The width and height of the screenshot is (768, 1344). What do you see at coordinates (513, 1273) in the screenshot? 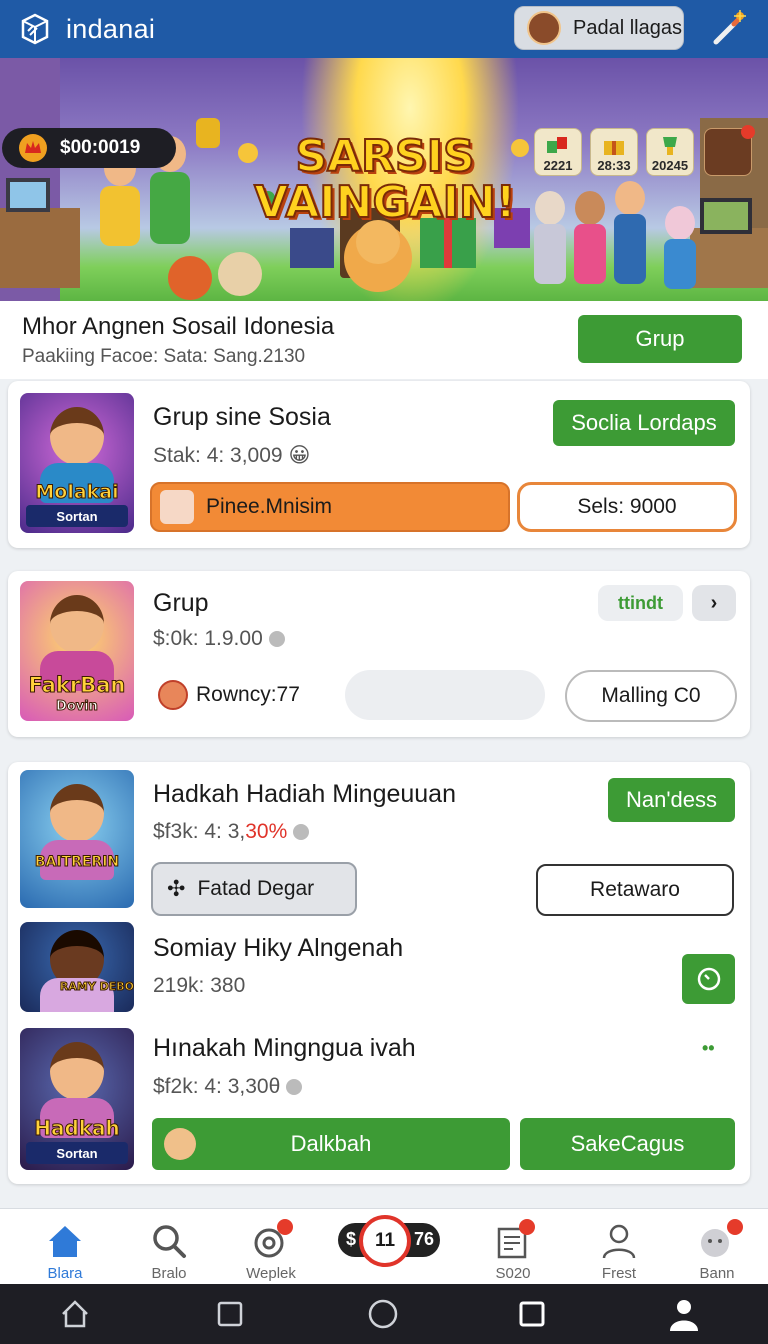
I see `nav-label: S020` at bounding box center [513, 1273].